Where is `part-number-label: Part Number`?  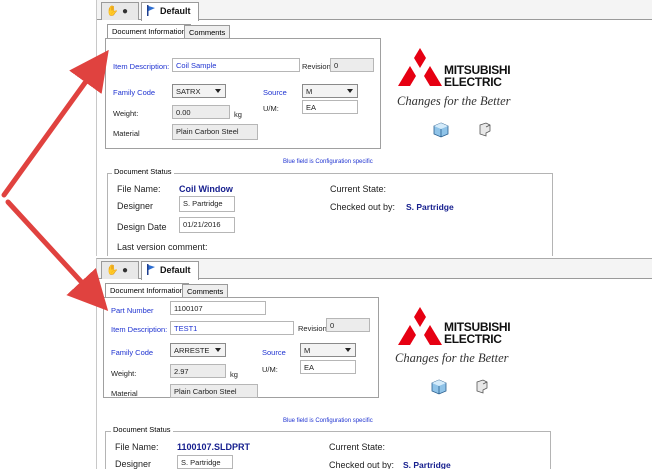
part-number-label: Part Number is located at coordinates (132, 310).